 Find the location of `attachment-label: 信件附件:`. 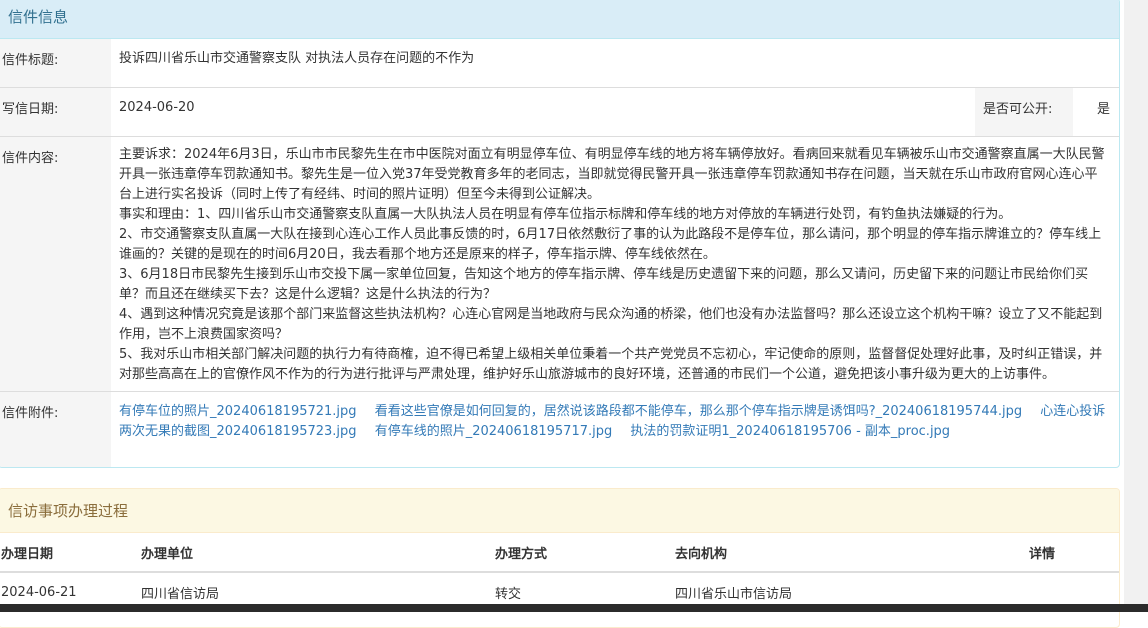

attachment-label: 信件附件: is located at coordinates (55, 429).